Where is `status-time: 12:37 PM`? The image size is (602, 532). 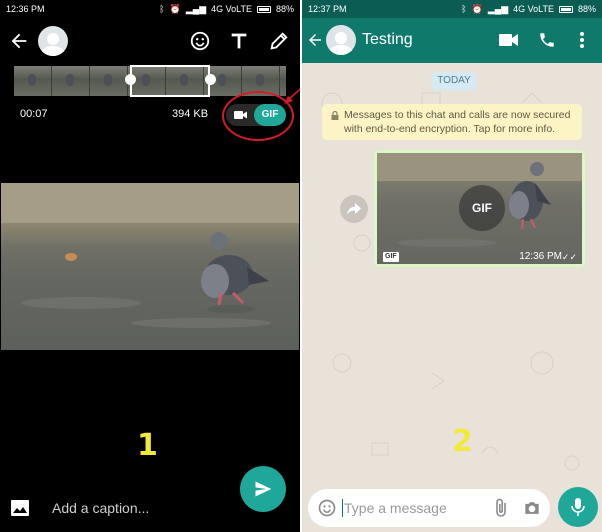
status-time: 12:37 PM is located at coordinates (327, 9).